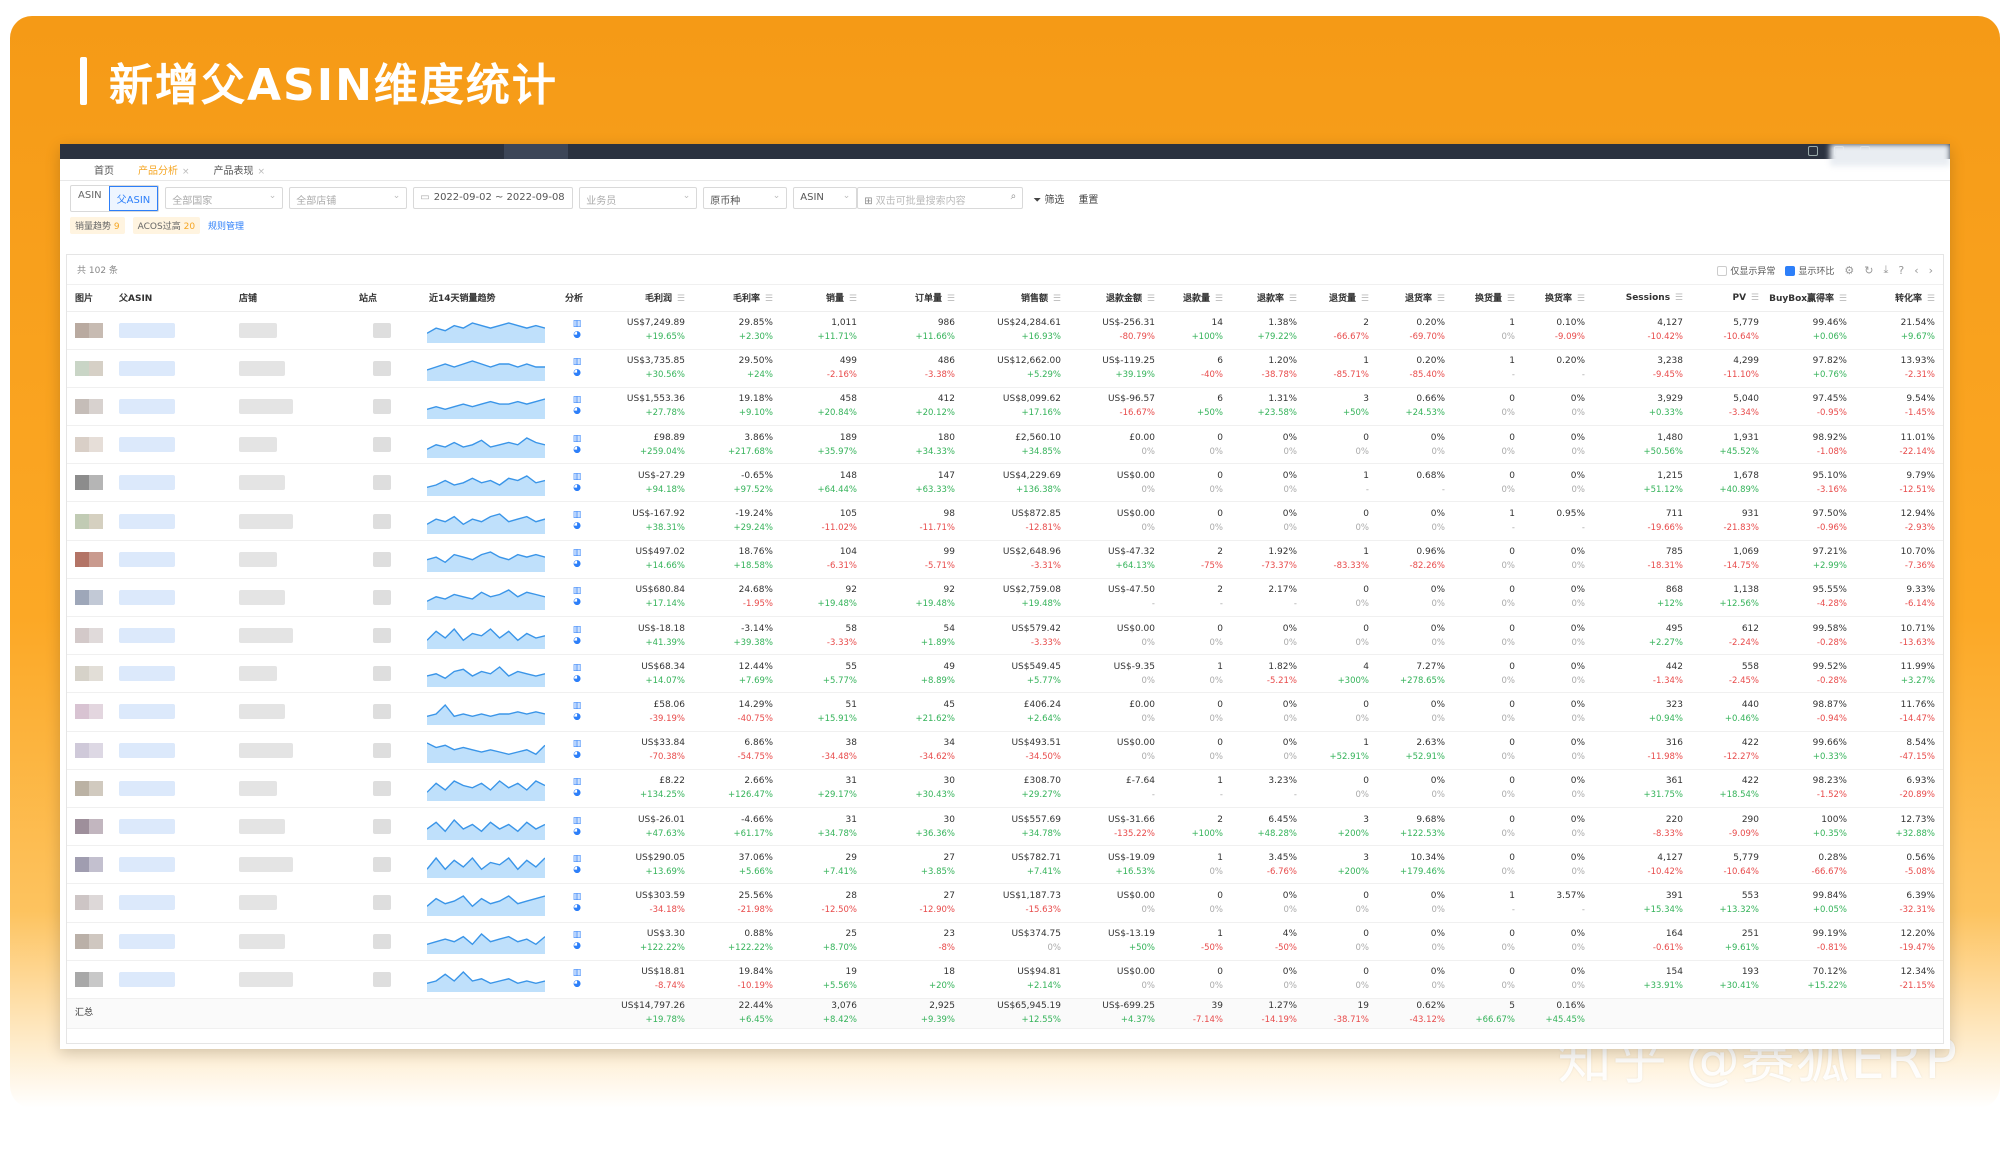 The width and height of the screenshot is (2007, 1166). Describe the element at coordinates (90, 198) in the screenshot. I see `asin-level-option: ASIN` at that location.